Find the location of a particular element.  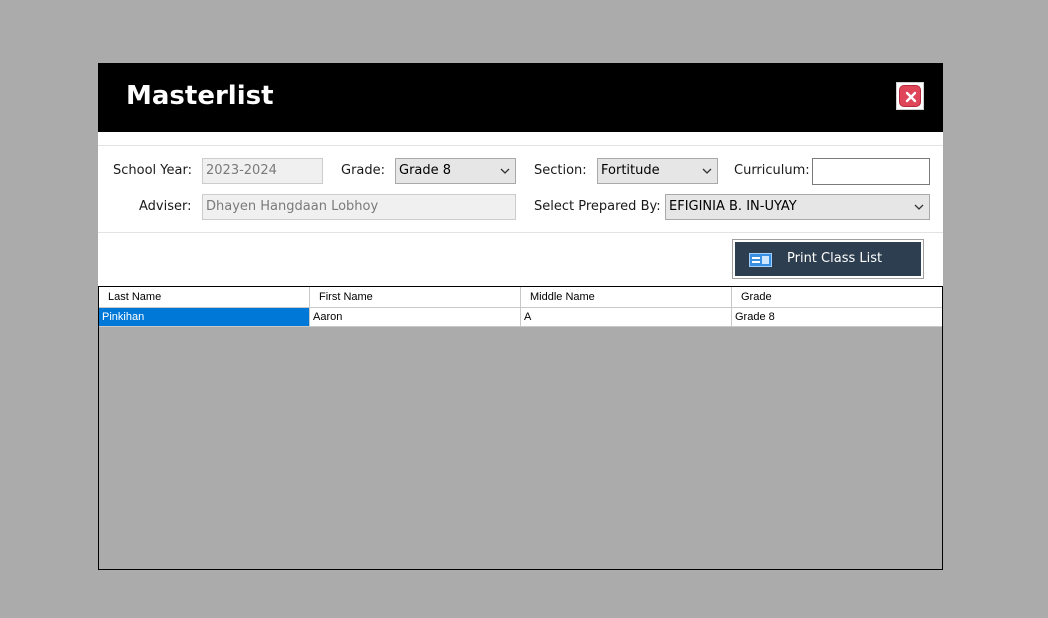

section-dropdown-value: Fortitude is located at coordinates (630, 170).